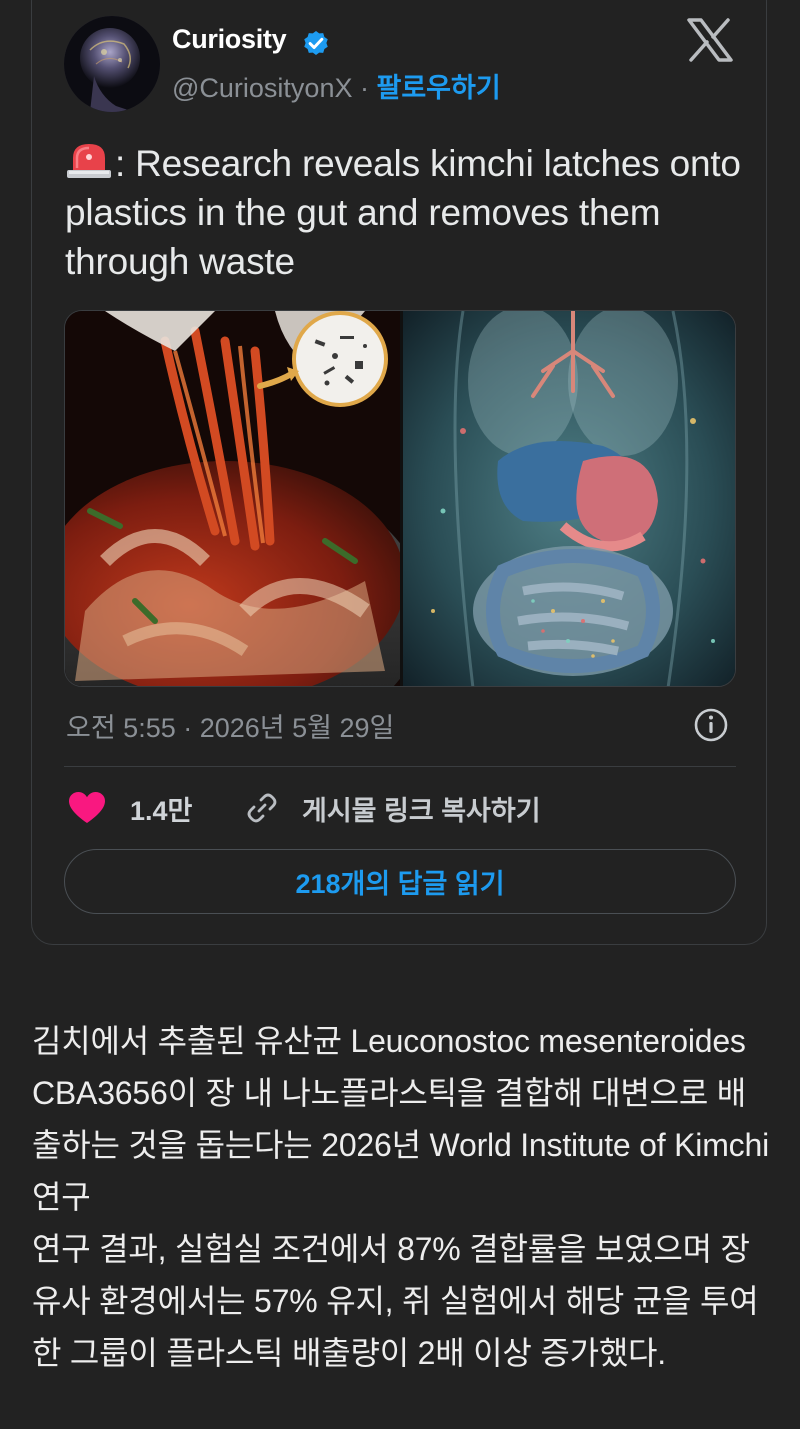 The height and width of the screenshot is (1429, 800). I want to click on x-logo-icon, so click(710, 40).